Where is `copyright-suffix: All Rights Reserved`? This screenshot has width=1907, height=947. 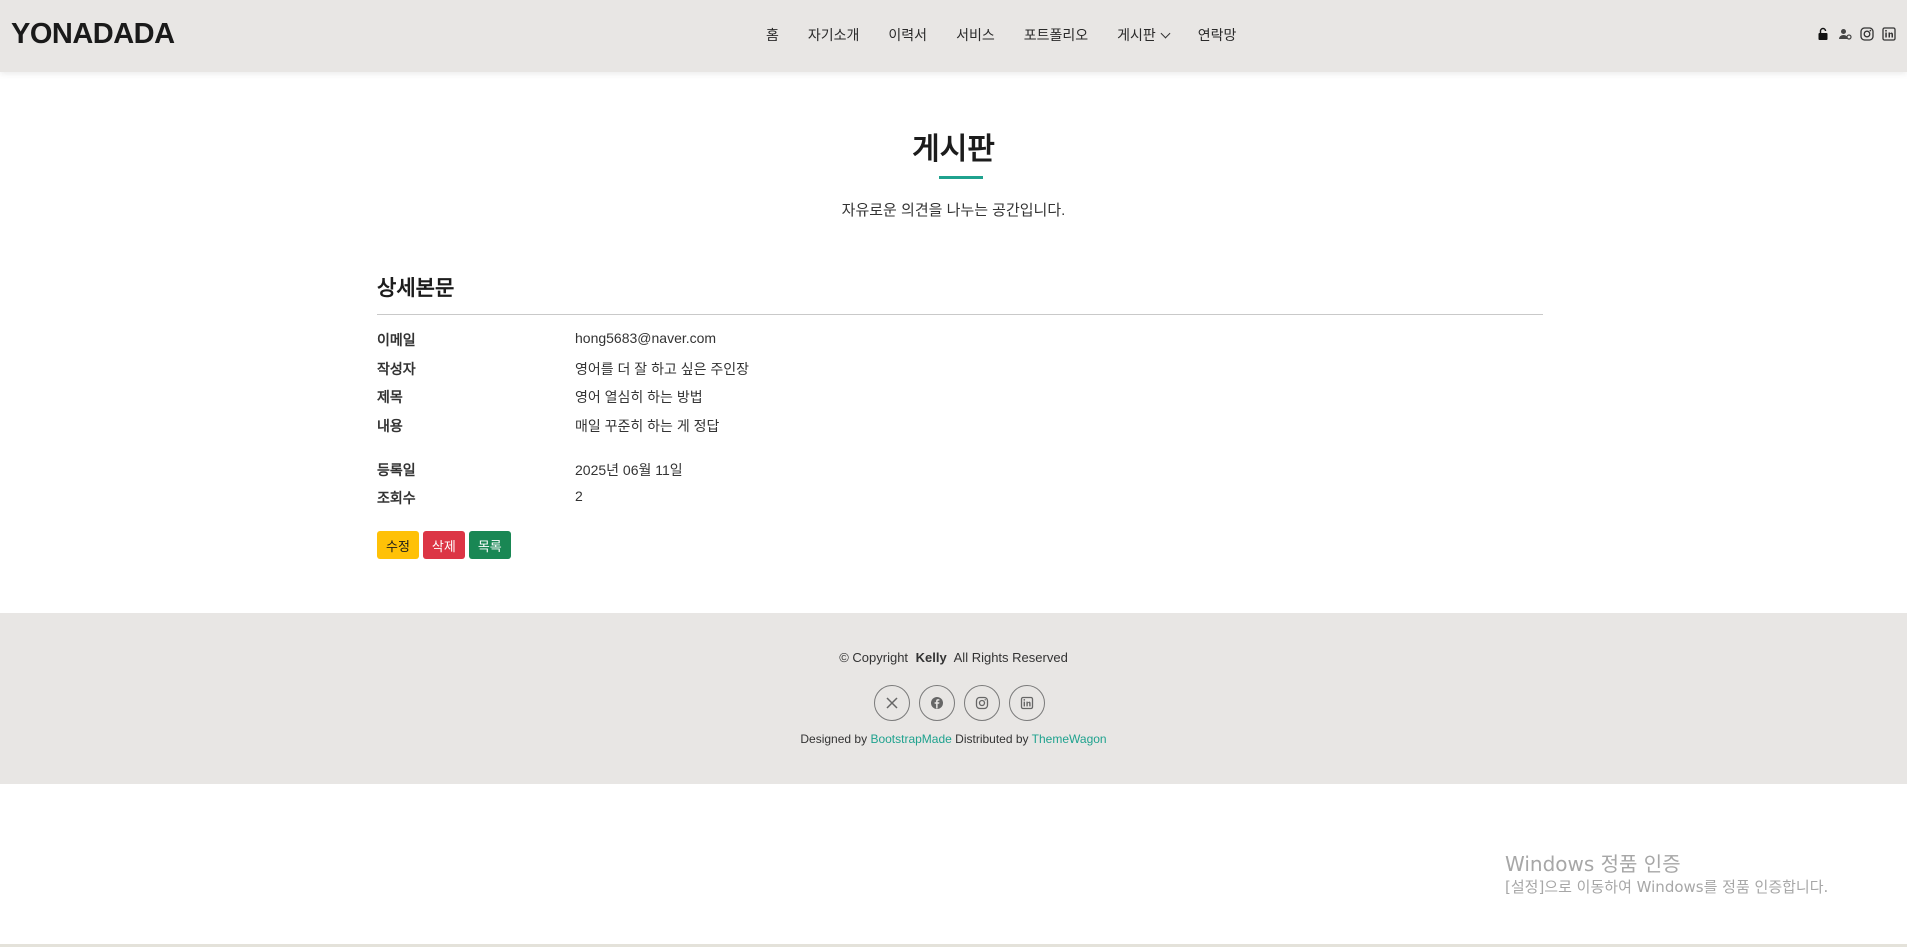
copyright-suffix: All Rights Reserved is located at coordinates (1010, 657).